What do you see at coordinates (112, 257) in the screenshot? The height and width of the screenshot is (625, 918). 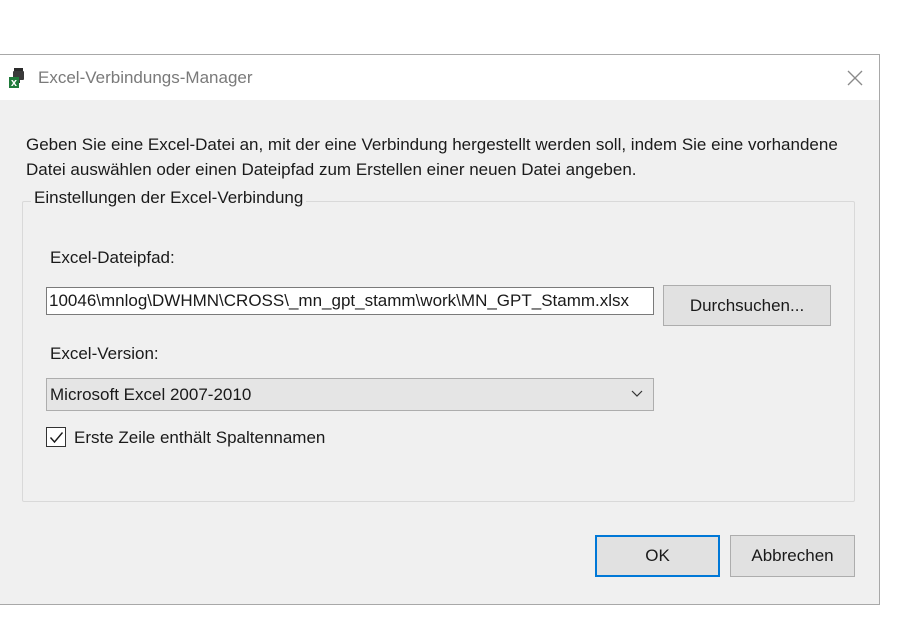 I see `file-path-label: Excel-Dateipfad:` at bounding box center [112, 257].